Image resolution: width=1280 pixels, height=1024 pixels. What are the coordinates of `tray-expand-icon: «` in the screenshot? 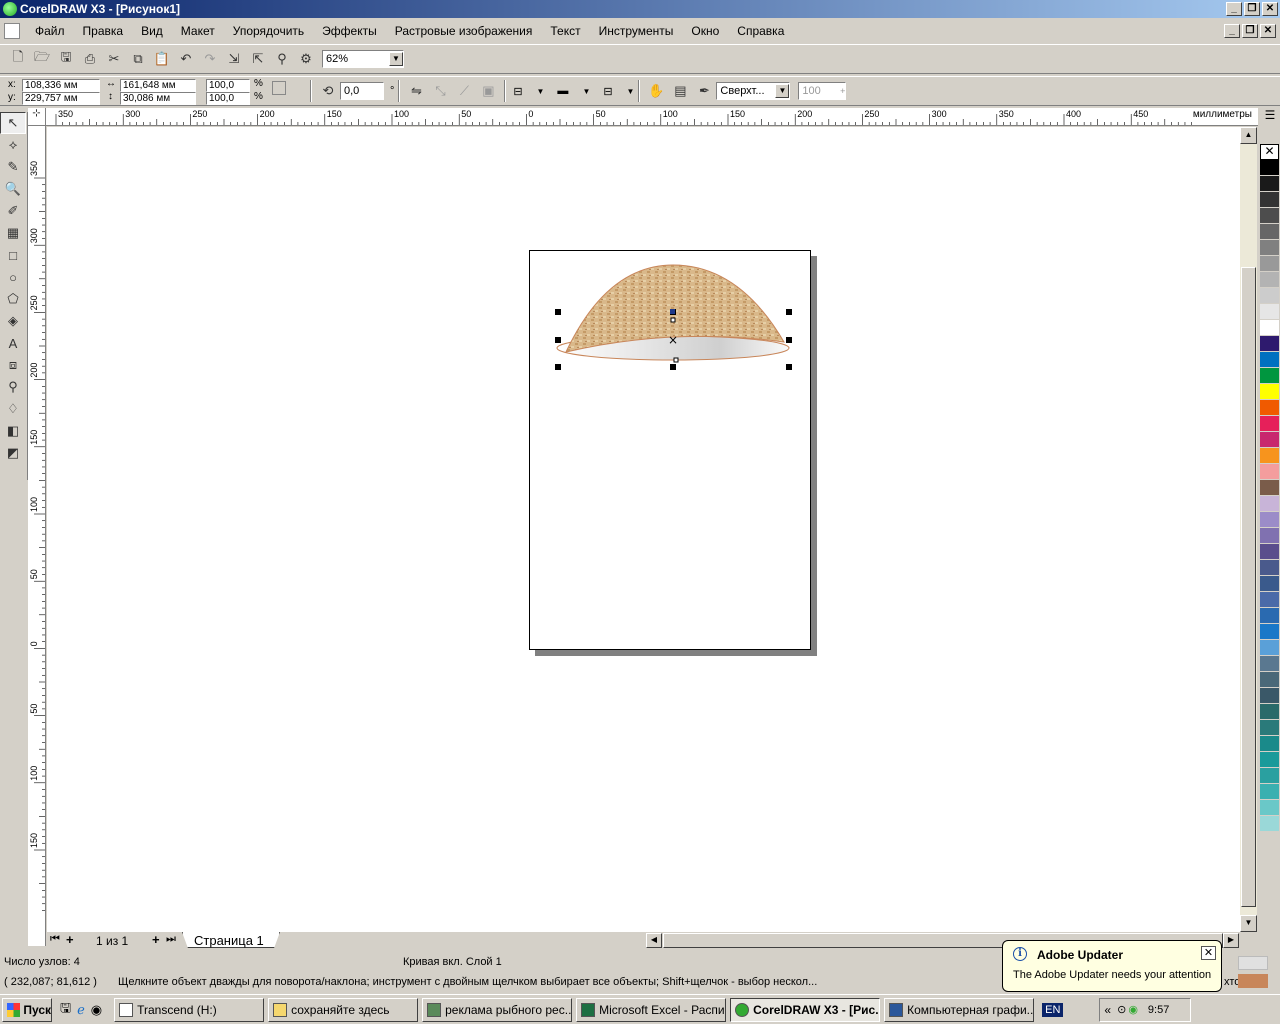 It's located at (1107, 1010).